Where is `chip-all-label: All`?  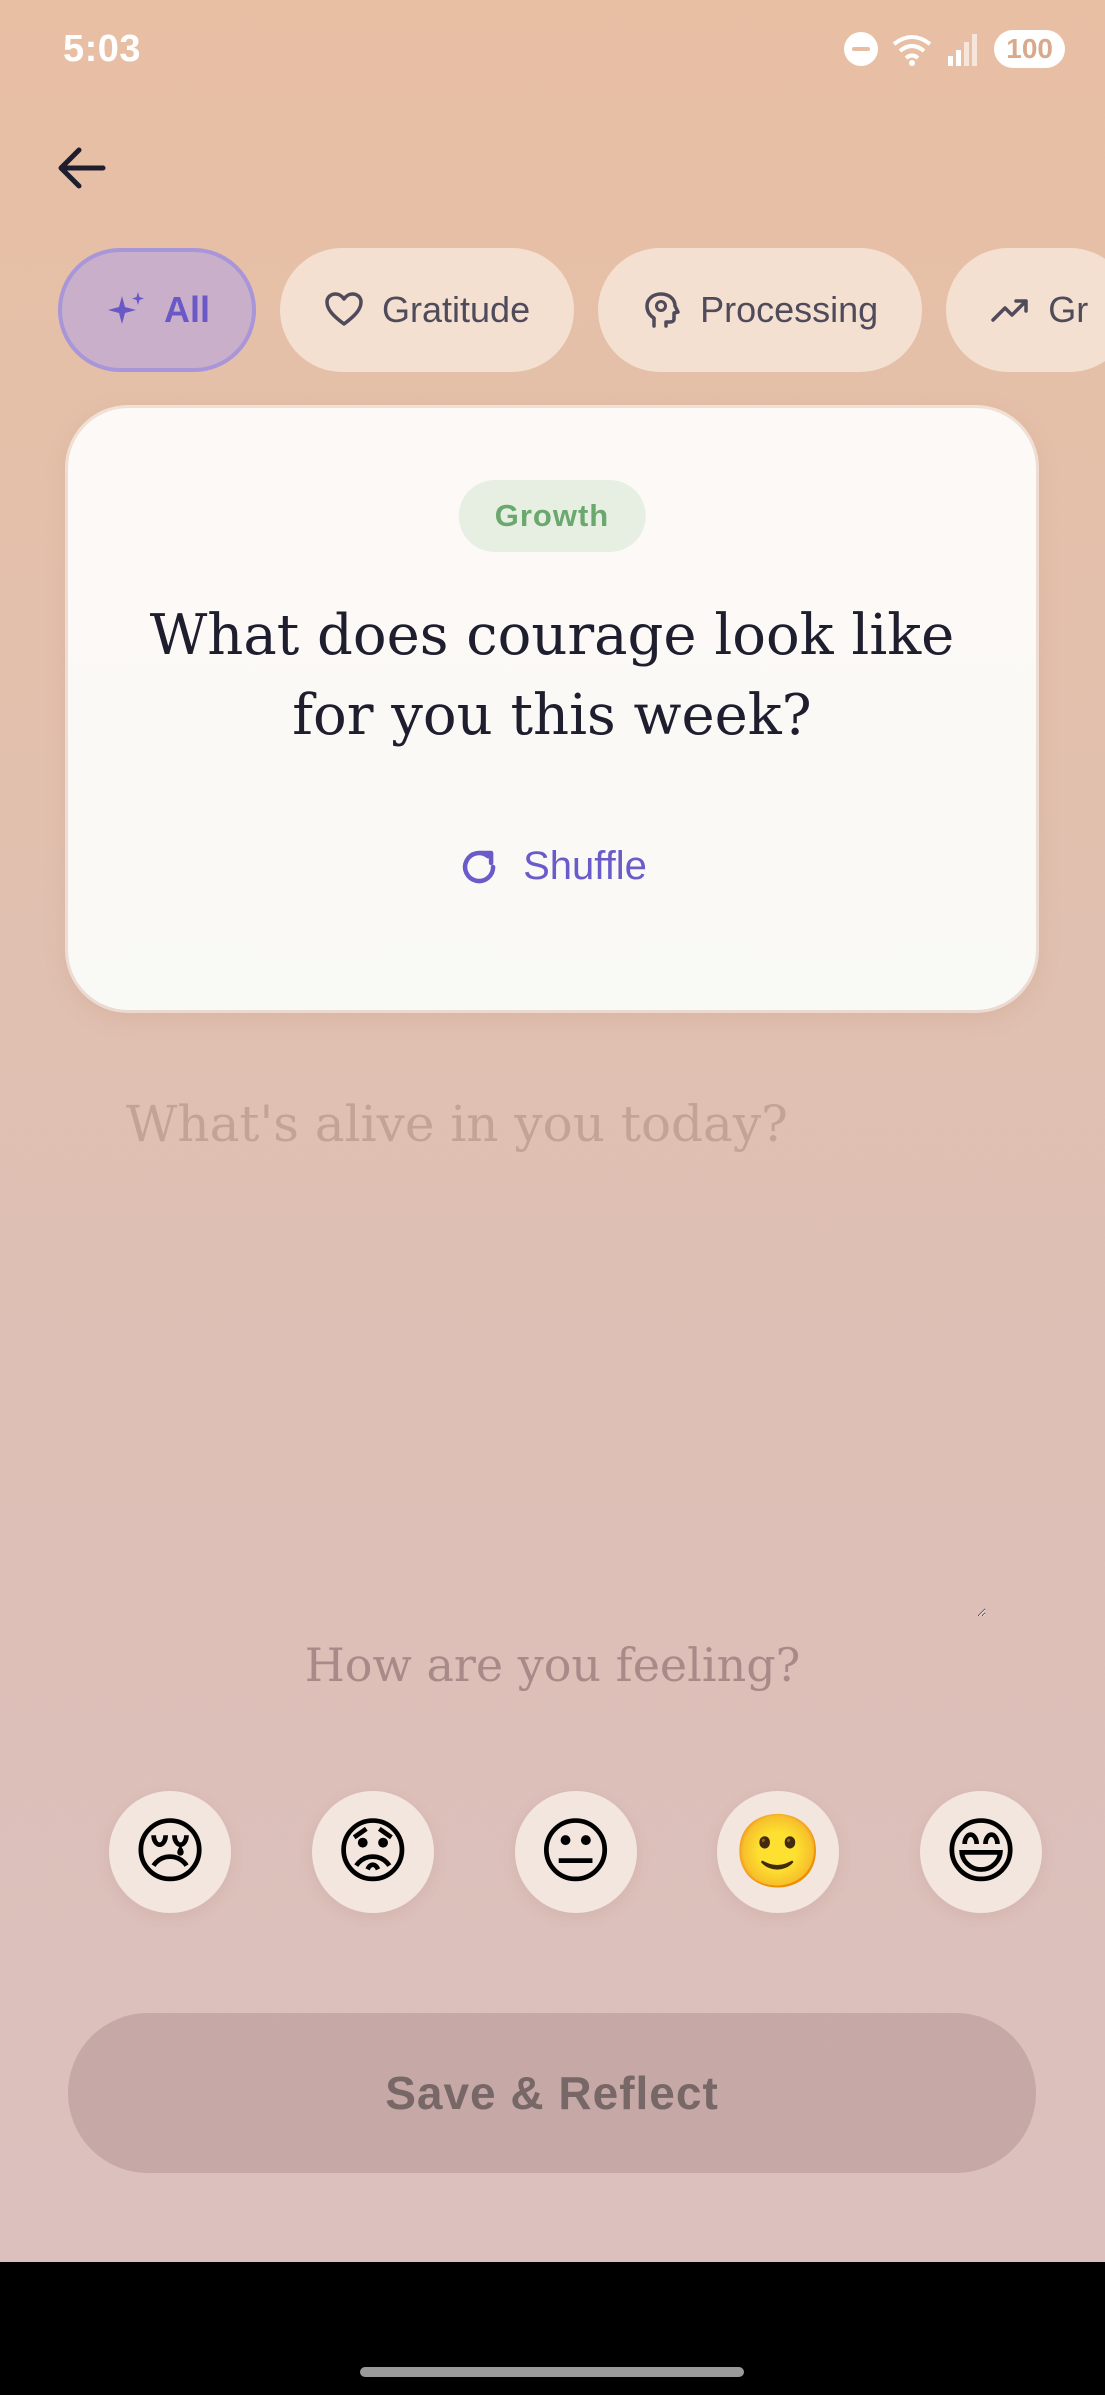
chip-all-label: All is located at coordinates (187, 309).